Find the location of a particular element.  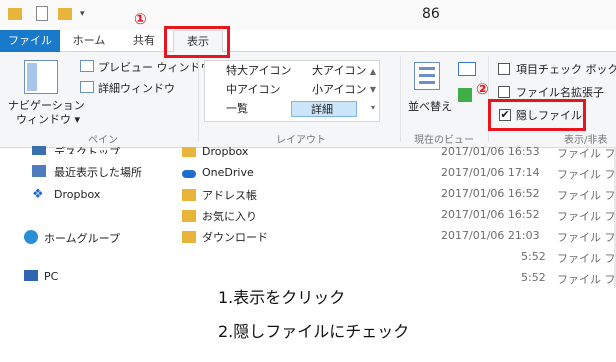

dropbox-icon: ❖ is located at coordinates (38, 194).